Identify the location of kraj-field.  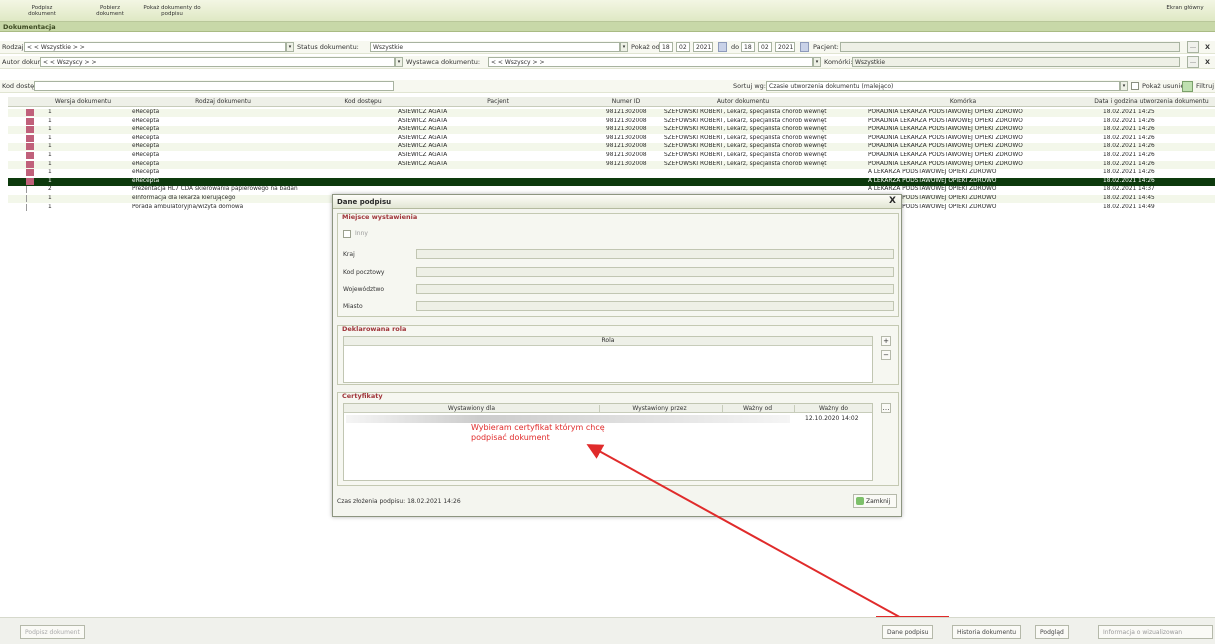
(655, 254).